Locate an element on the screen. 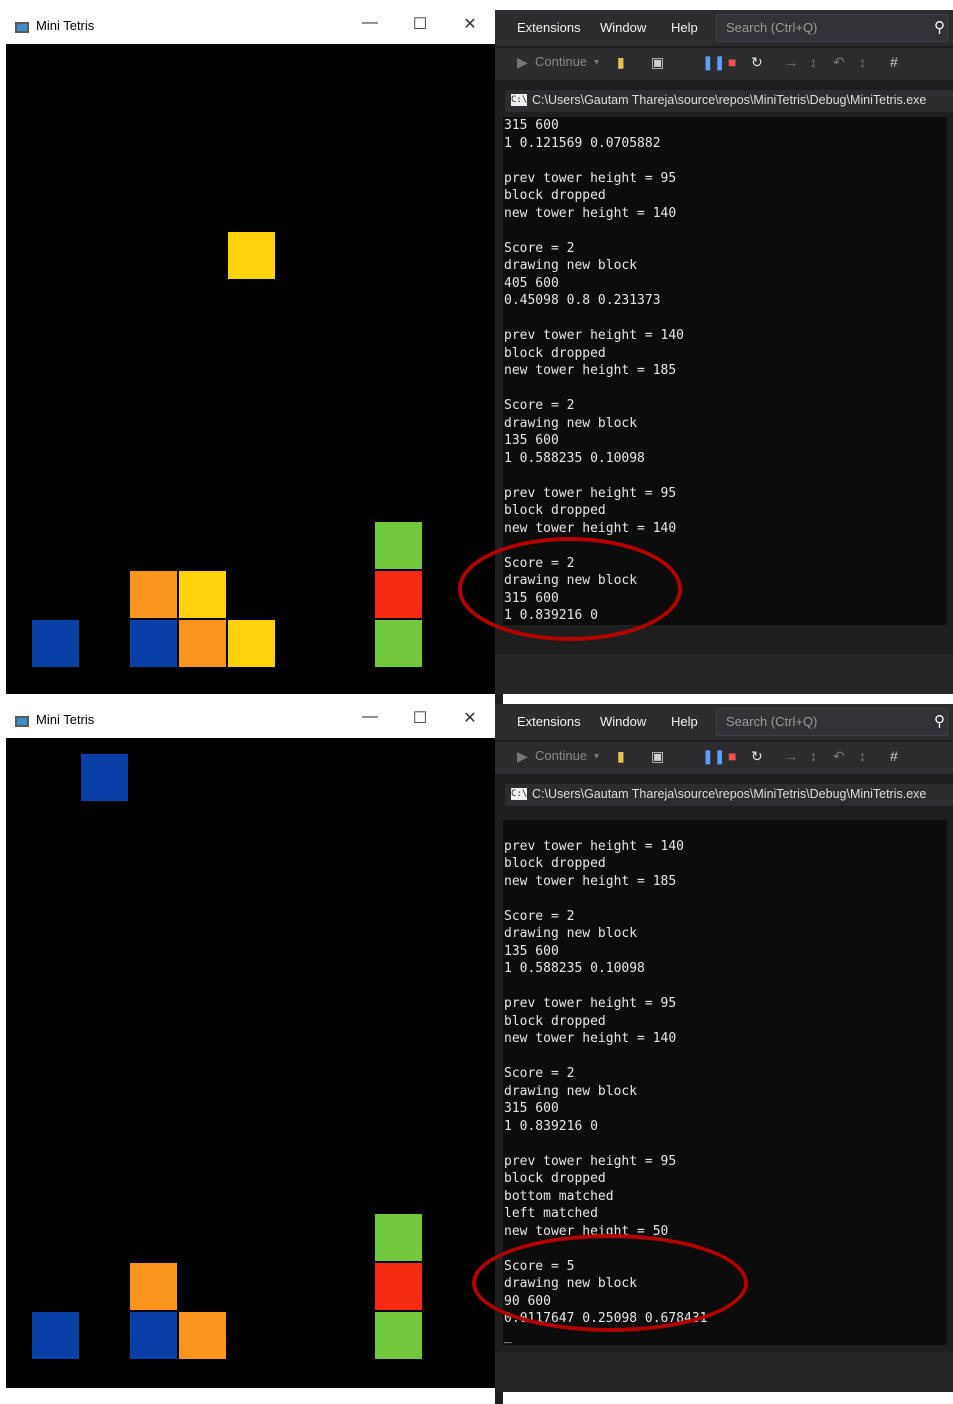 This screenshot has width=953, height=1404. menu-bar: Extensions Window Help Search (Ctrl+Q) ⚲ is located at coordinates (724, 28).